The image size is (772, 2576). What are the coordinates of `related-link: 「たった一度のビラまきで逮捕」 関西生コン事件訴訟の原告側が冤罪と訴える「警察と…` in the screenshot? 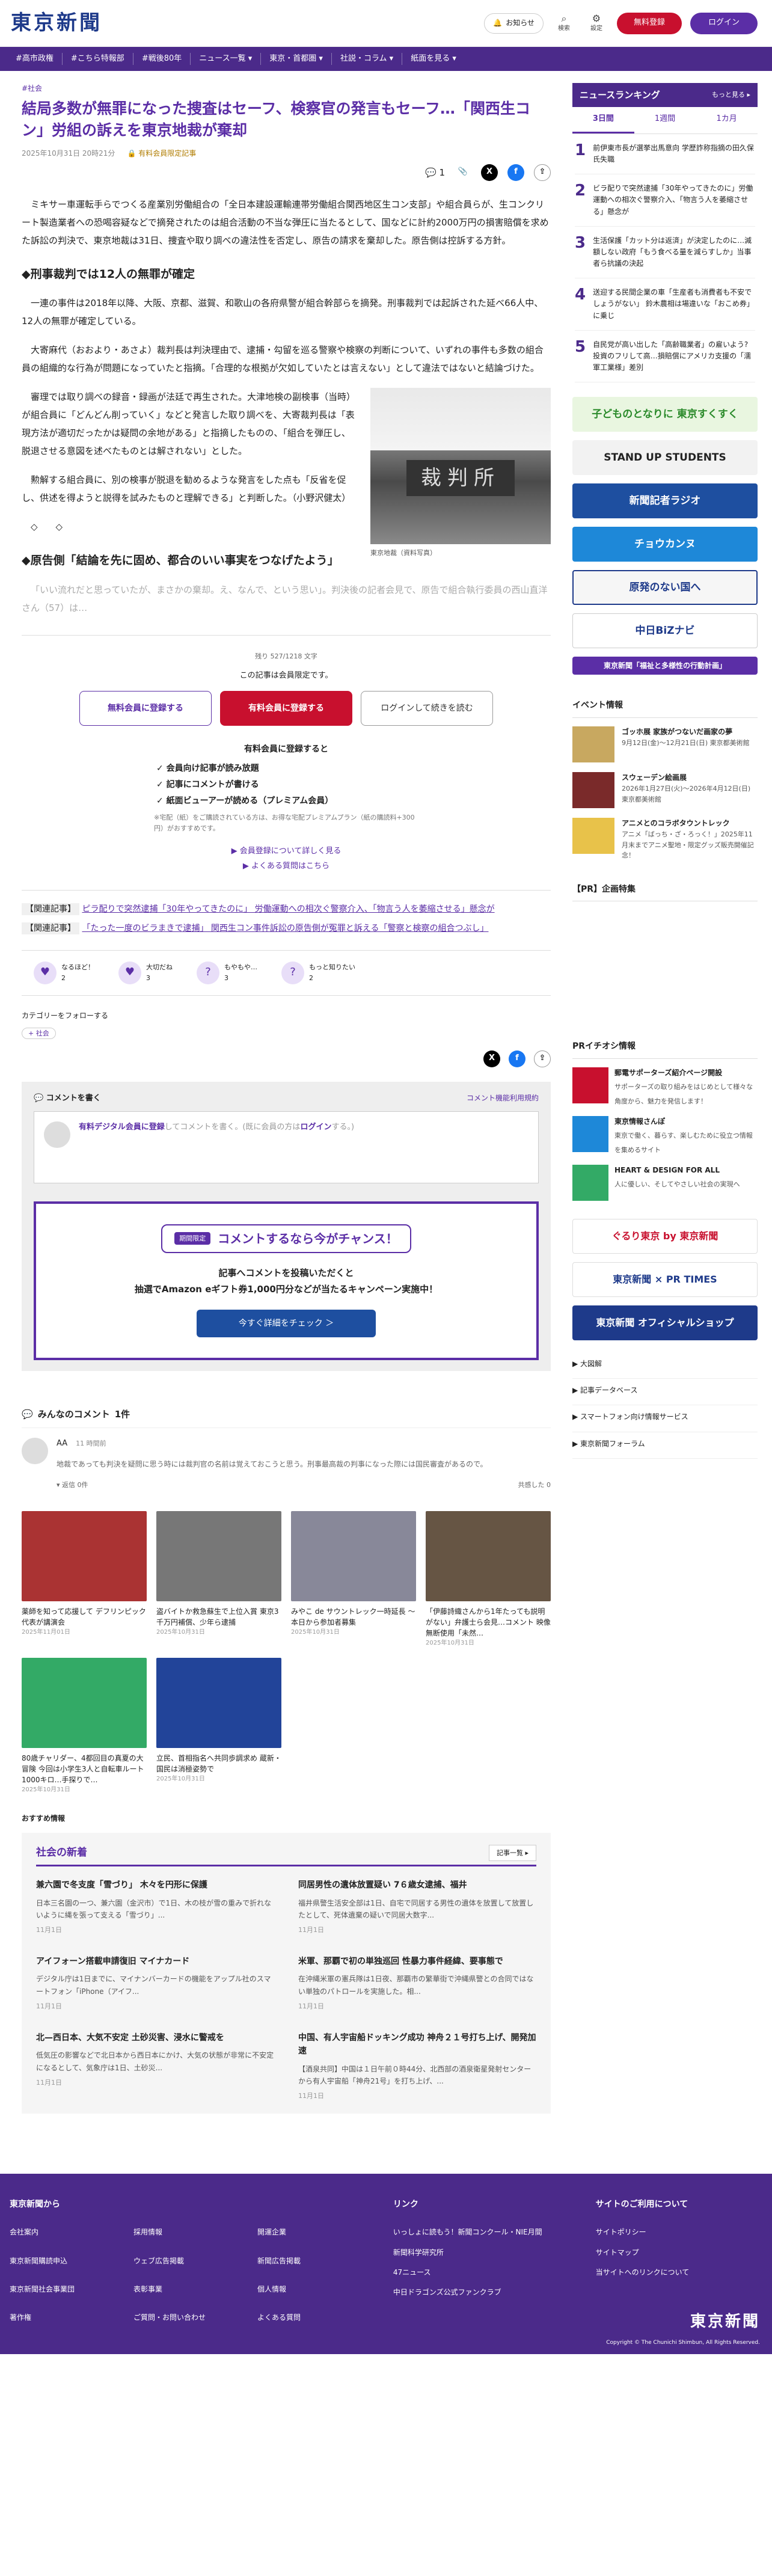 It's located at (285, 928).